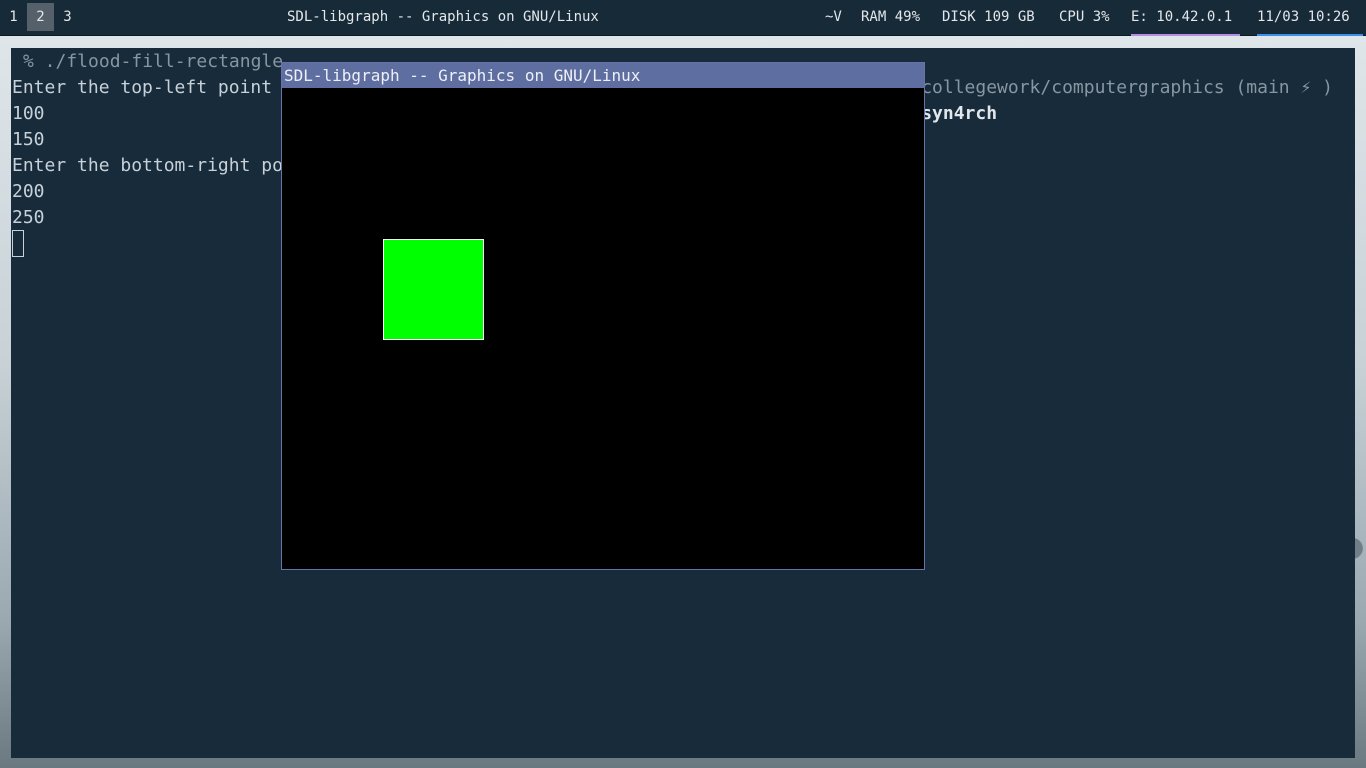  Describe the element at coordinates (13, 17) in the screenshot. I see `workspace-1-button: 1` at that location.